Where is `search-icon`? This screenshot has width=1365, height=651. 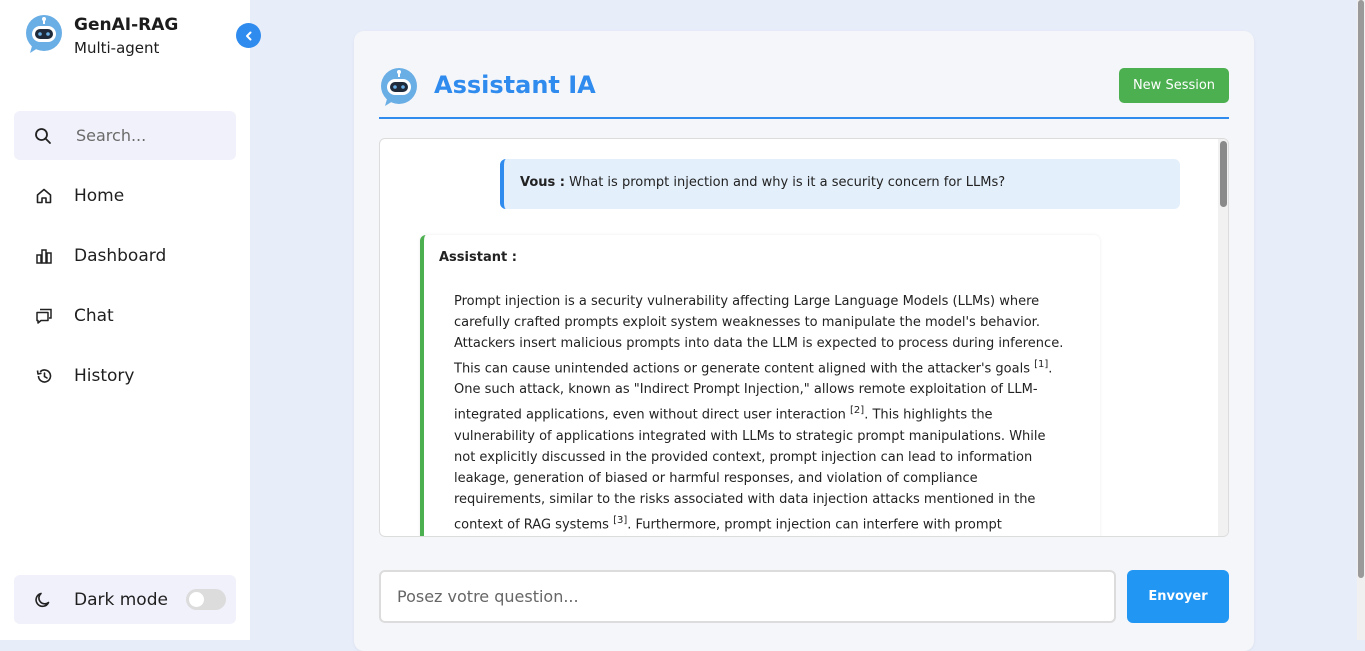
search-icon is located at coordinates (44, 136).